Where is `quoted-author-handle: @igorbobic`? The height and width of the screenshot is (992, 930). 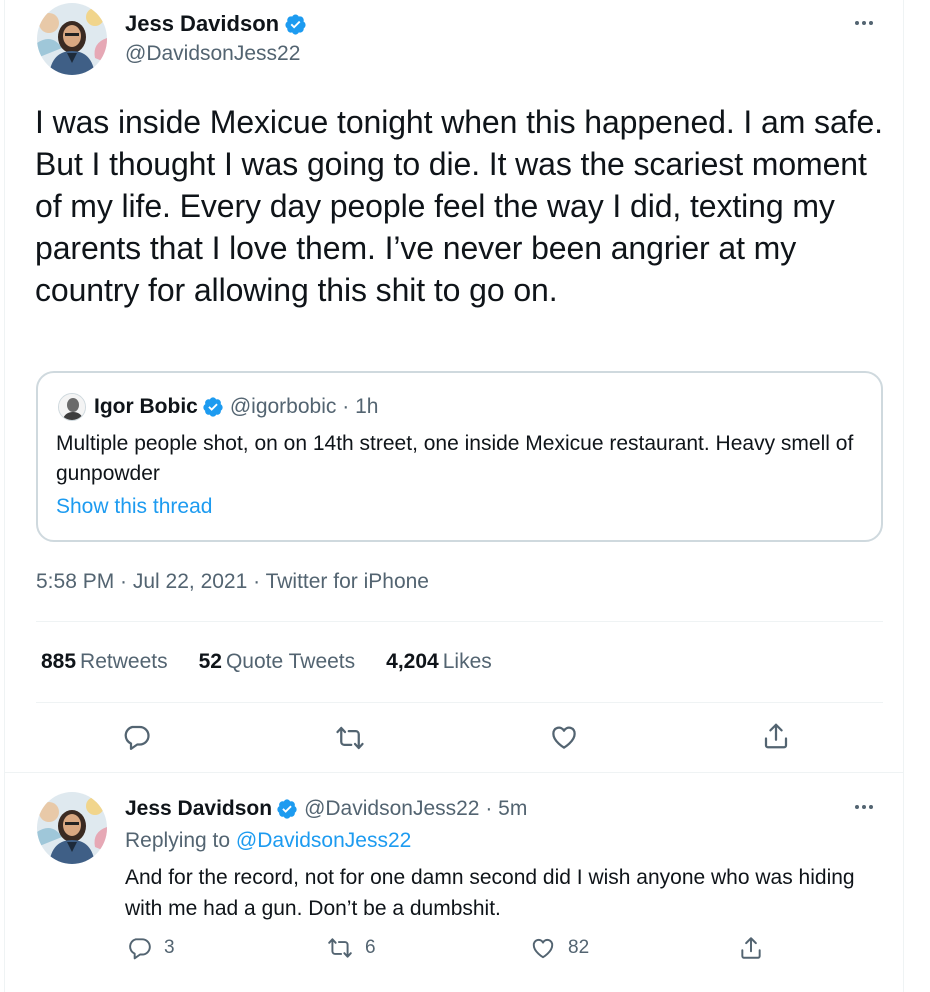
quoted-author-handle: @igorbobic is located at coordinates (283, 407).